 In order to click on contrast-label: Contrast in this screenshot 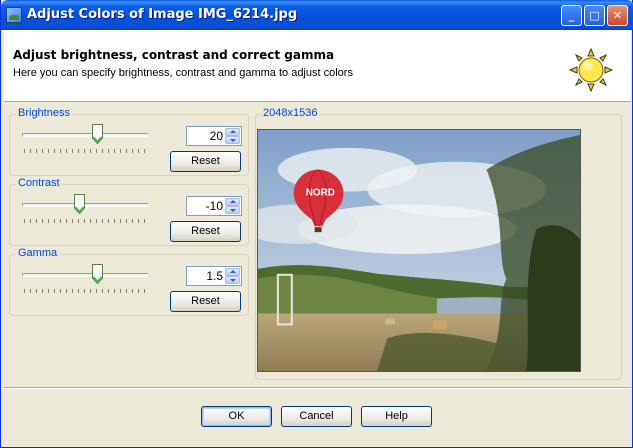, I will do `click(39, 183)`.